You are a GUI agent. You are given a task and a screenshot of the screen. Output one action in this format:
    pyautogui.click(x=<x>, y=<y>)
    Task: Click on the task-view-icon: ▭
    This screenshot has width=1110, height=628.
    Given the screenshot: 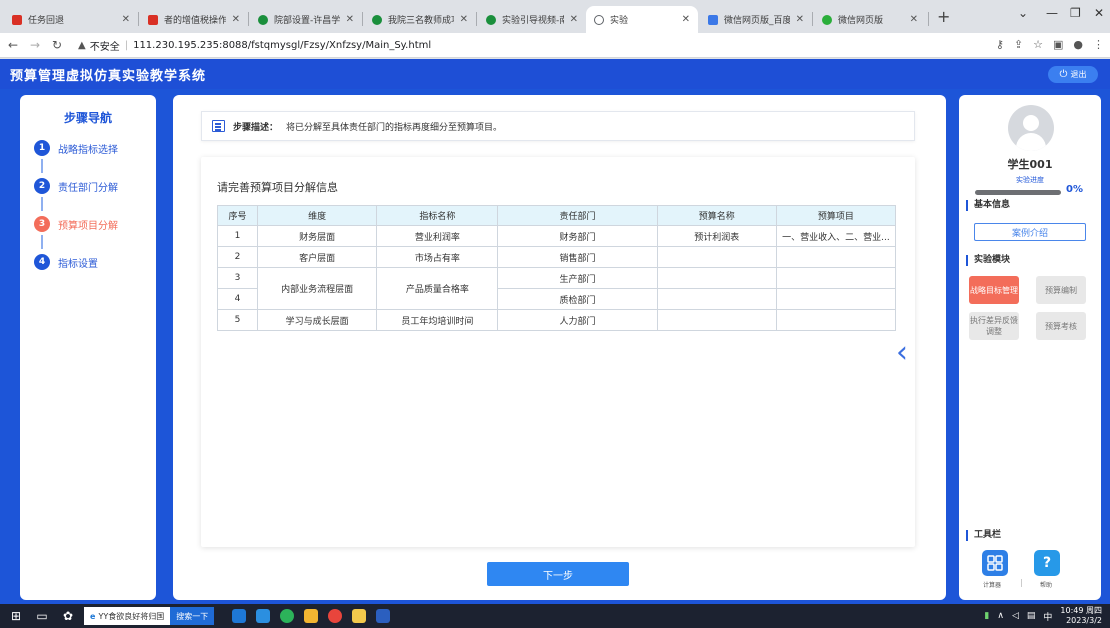 What is the action you would take?
    pyautogui.click(x=42, y=616)
    